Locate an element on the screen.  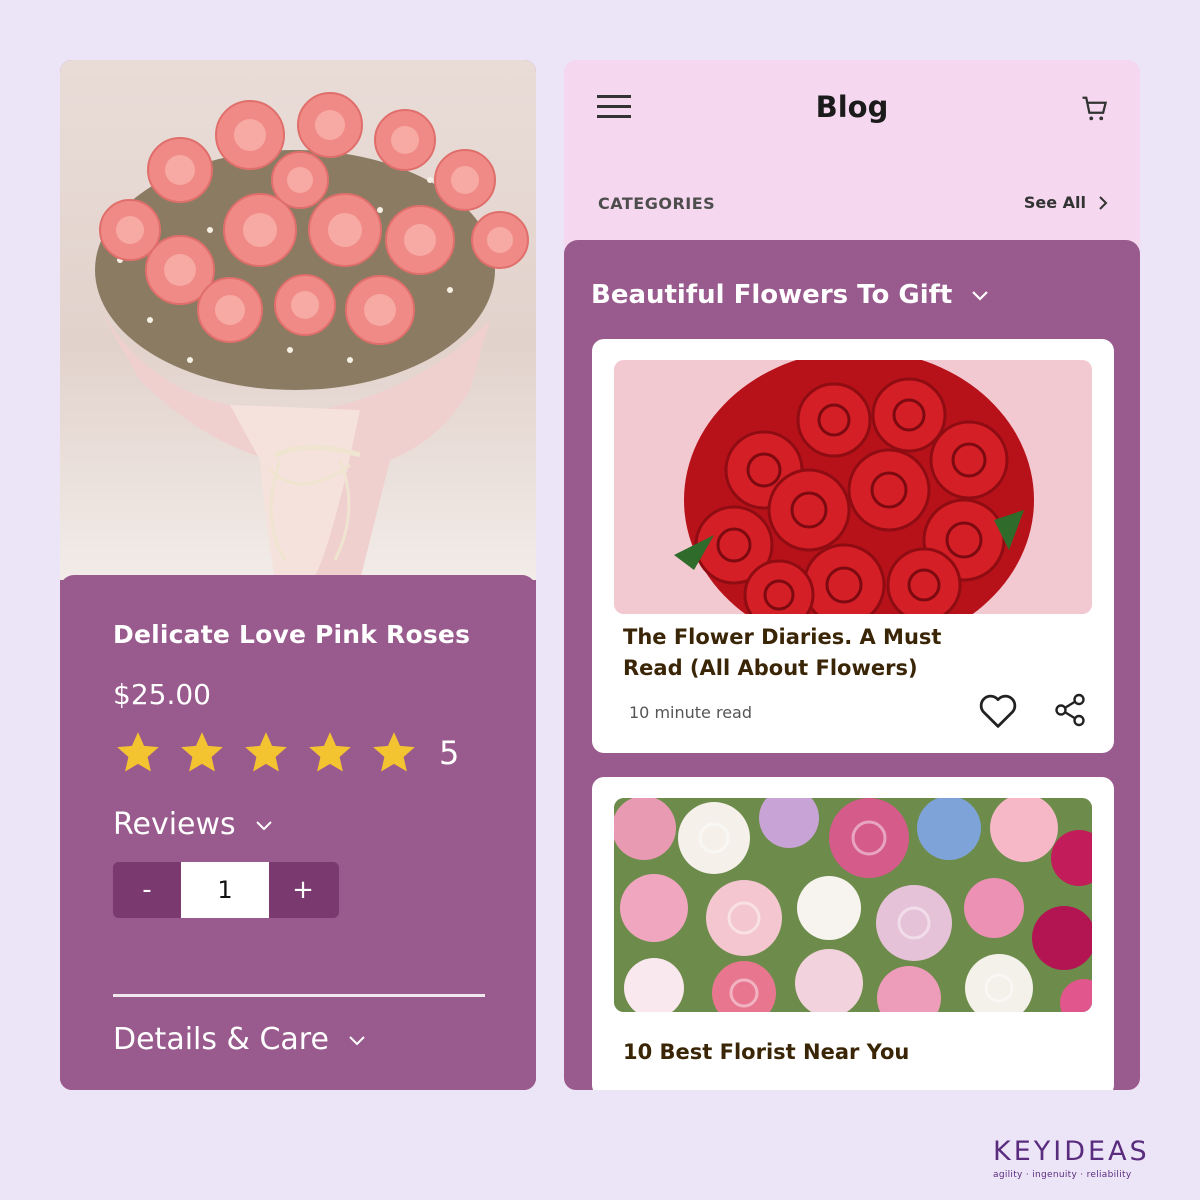
reviews-label: Reviews is located at coordinates (174, 824).